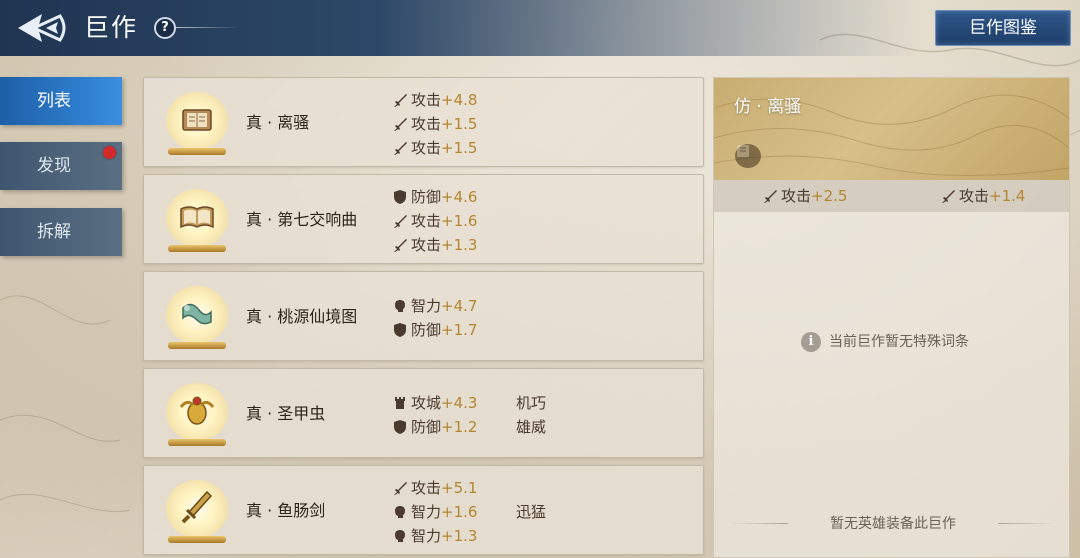  I want to click on stat-row: 攻击 +5.1, so click(434, 488).